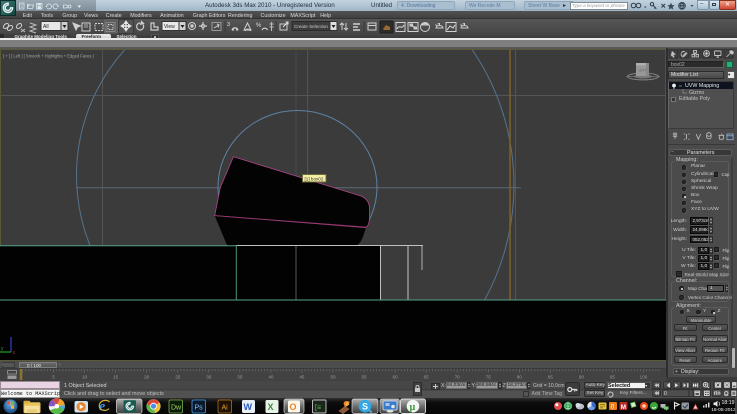 The image size is (737, 414). What do you see at coordinates (271, 407) in the screenshot?
I see `svg-text: X` at bounding box center [271, 407].